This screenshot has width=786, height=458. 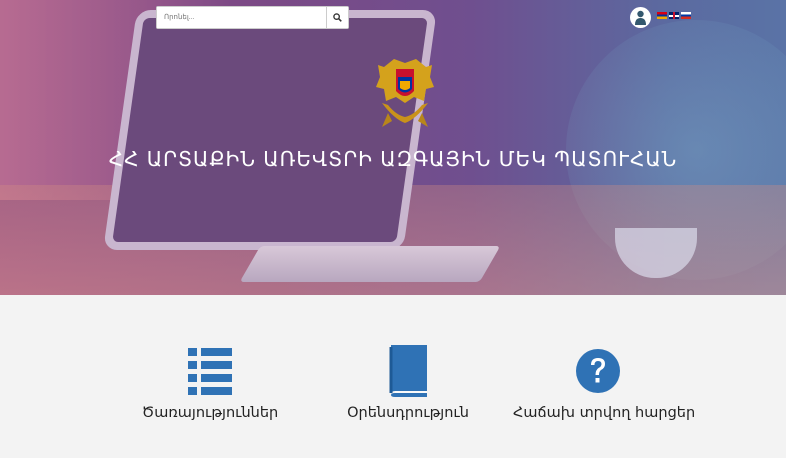 I want to click on language-switcher, so click(x=674, y=15).